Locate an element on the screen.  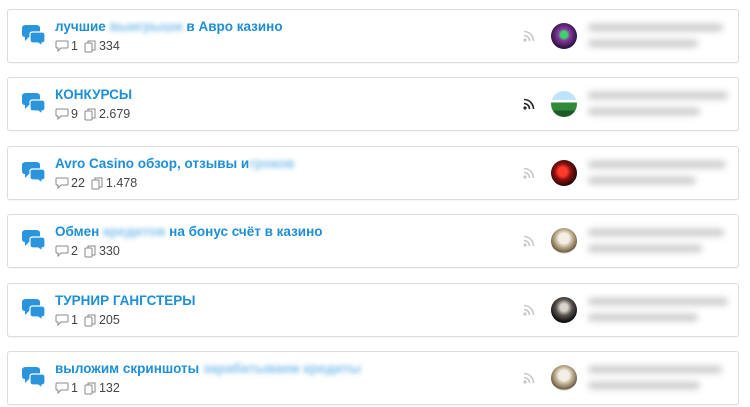
views-count: 1.478 is located at coordinates (121, 183).